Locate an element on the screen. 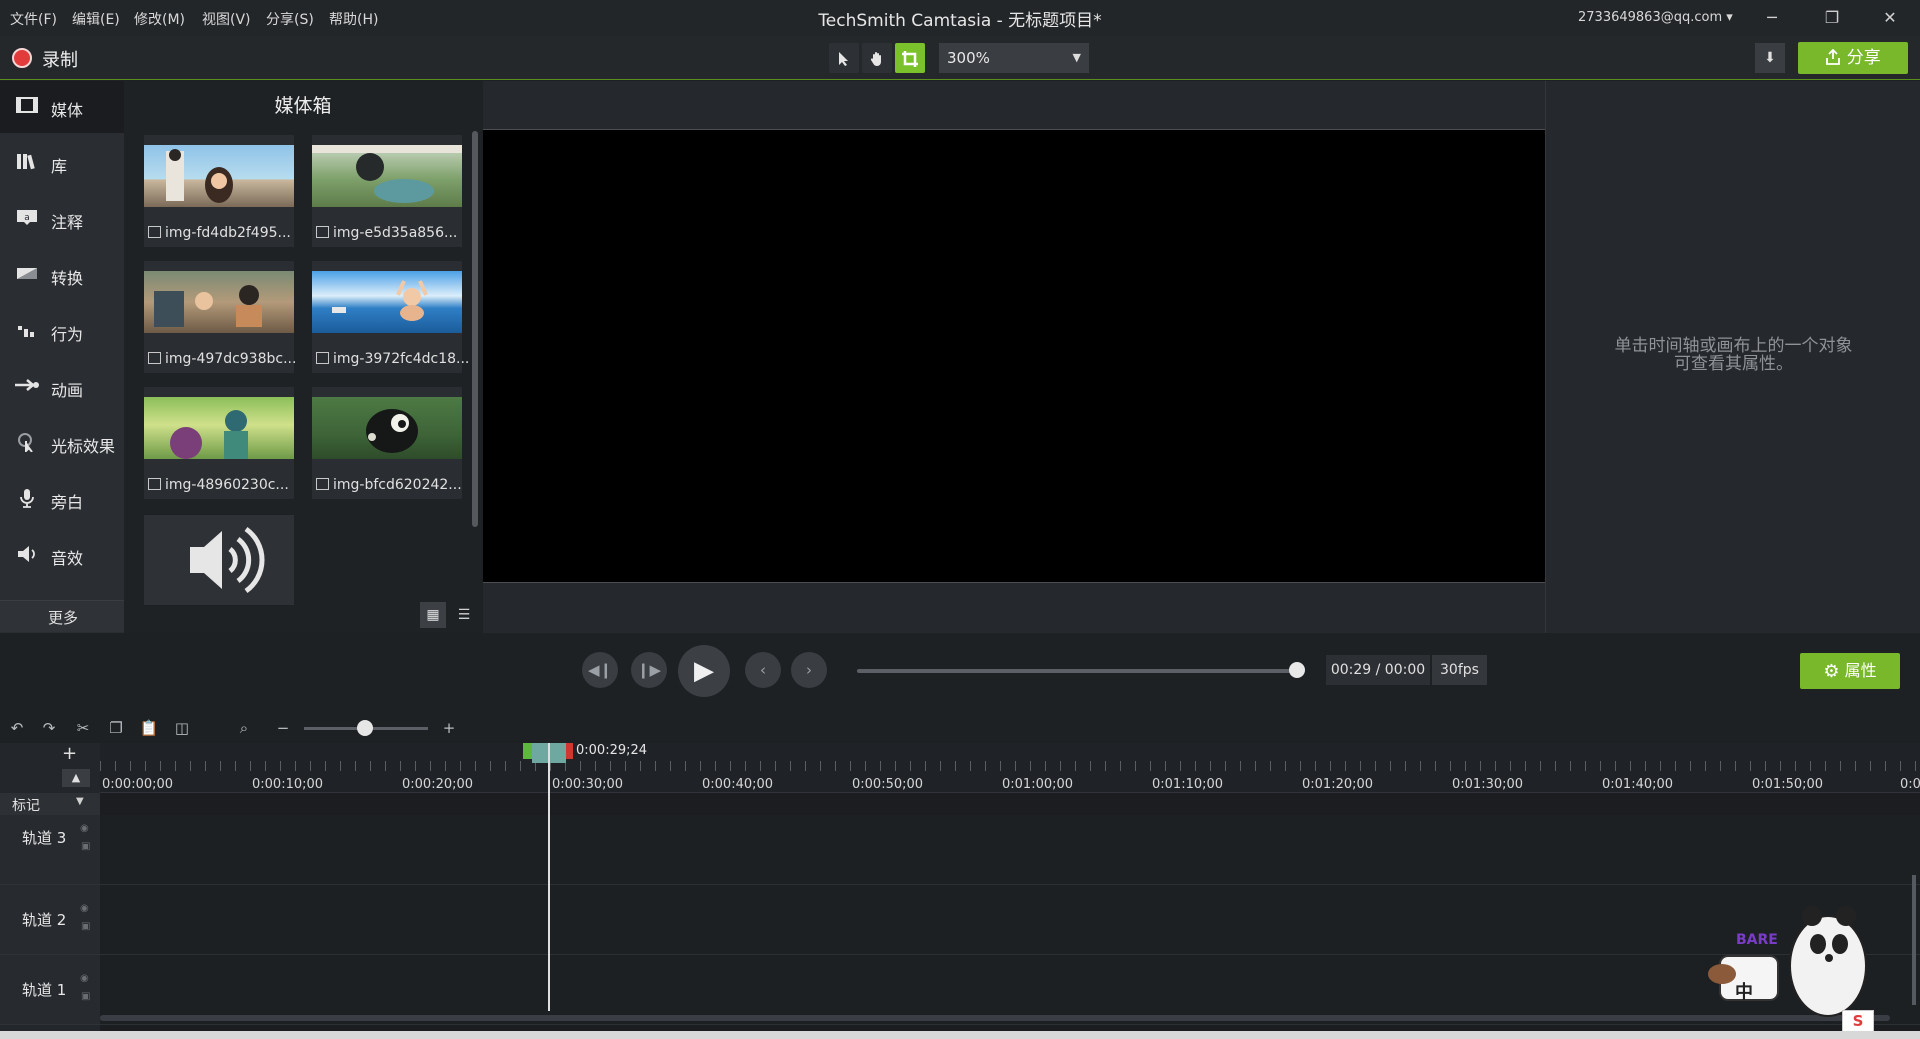  track-label: 轨道 2 is located at coordinates (44, 920).